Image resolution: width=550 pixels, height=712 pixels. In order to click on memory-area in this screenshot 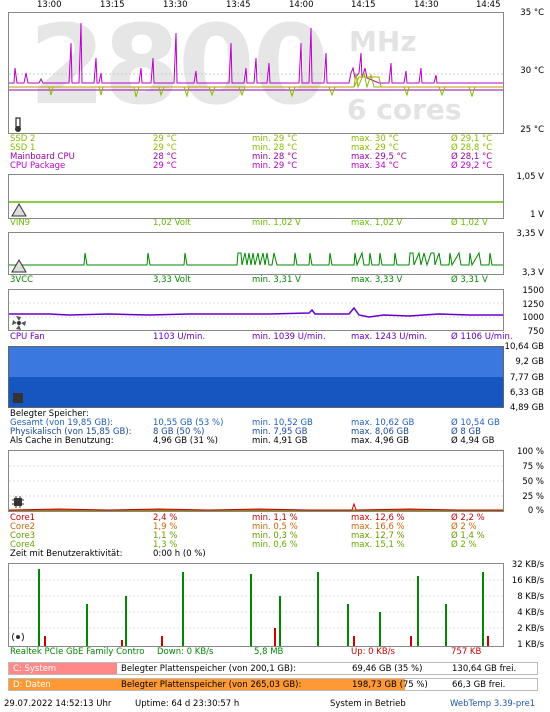, I will do `click(256, 377)`.